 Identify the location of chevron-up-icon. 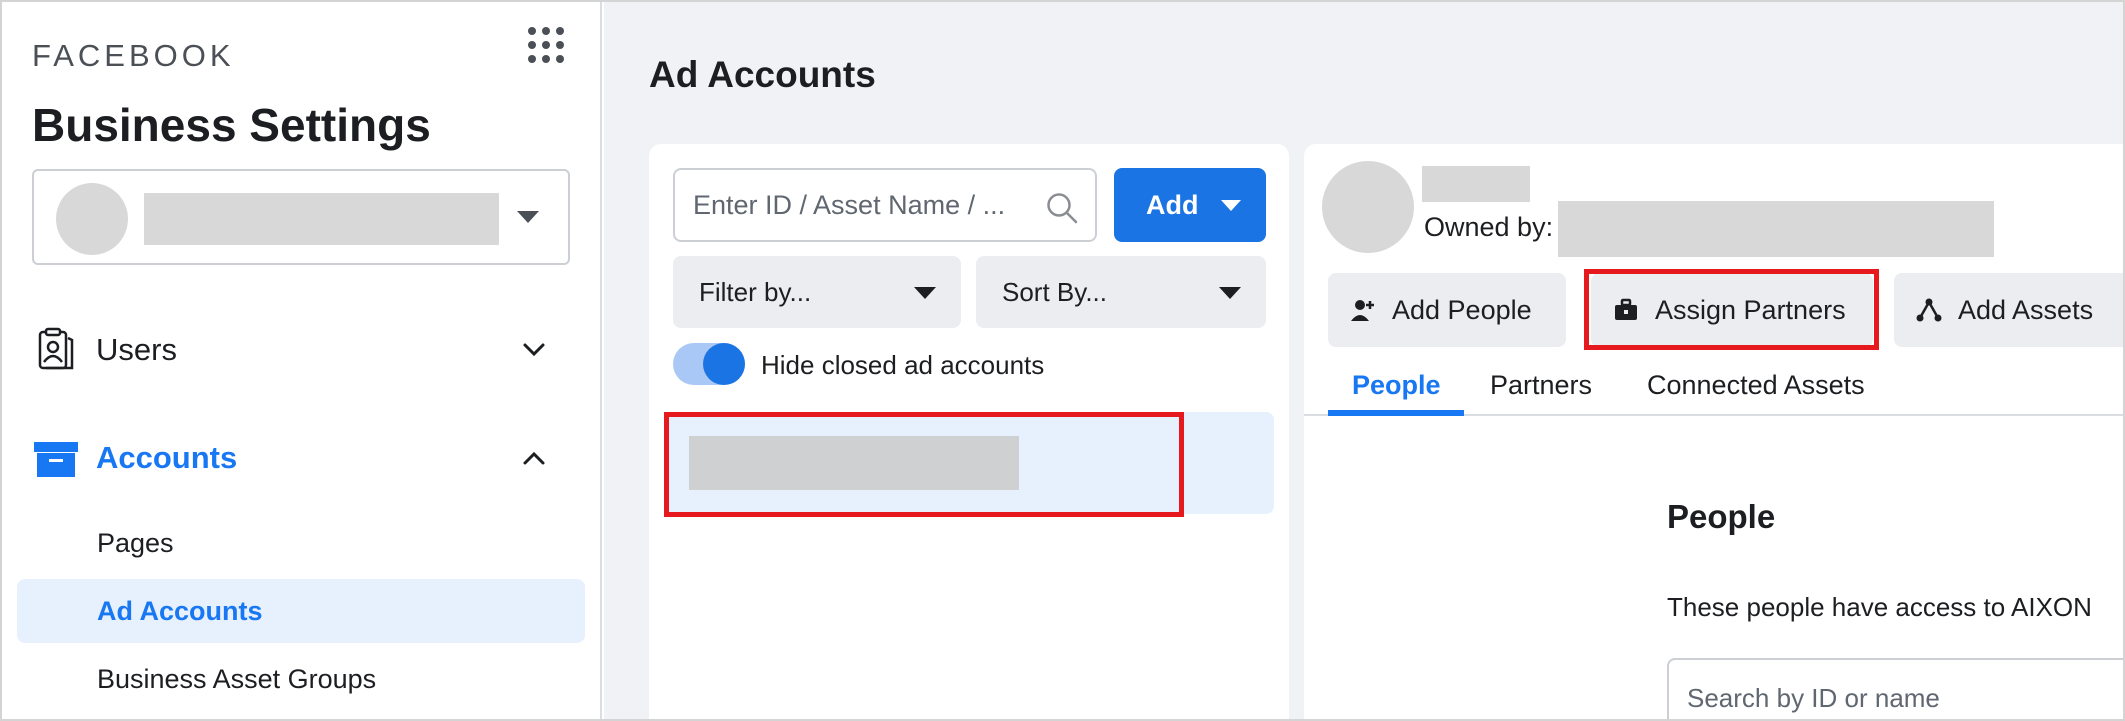
(534, 458).